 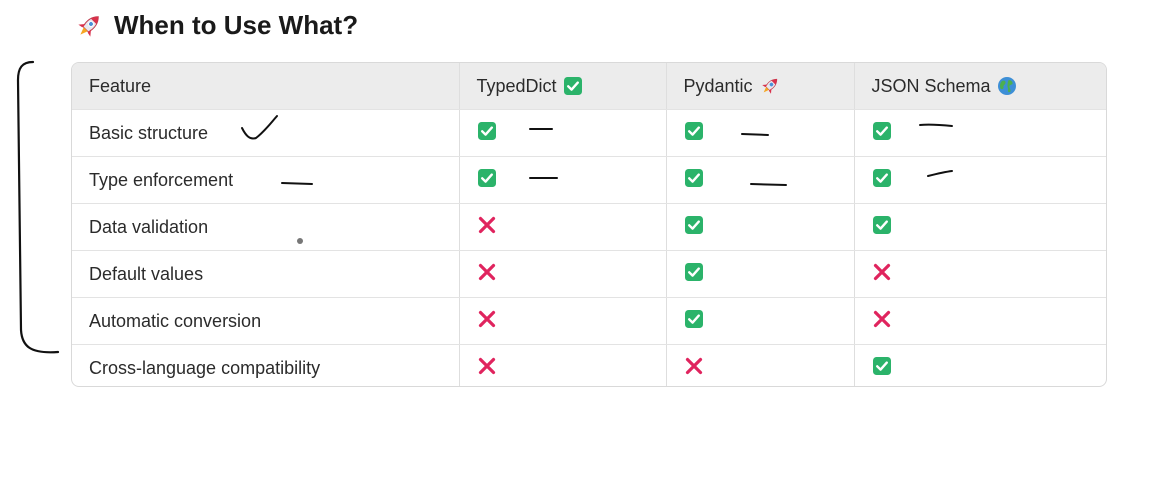 I want to click on feature-cell: Data validation, so click(x=266, y=227).